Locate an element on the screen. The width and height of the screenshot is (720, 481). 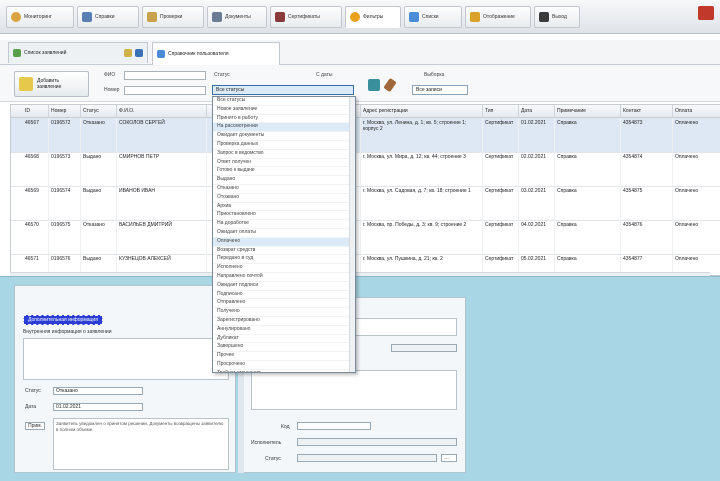
cell-contact: 4354875 is located at coordinates (647, 203).